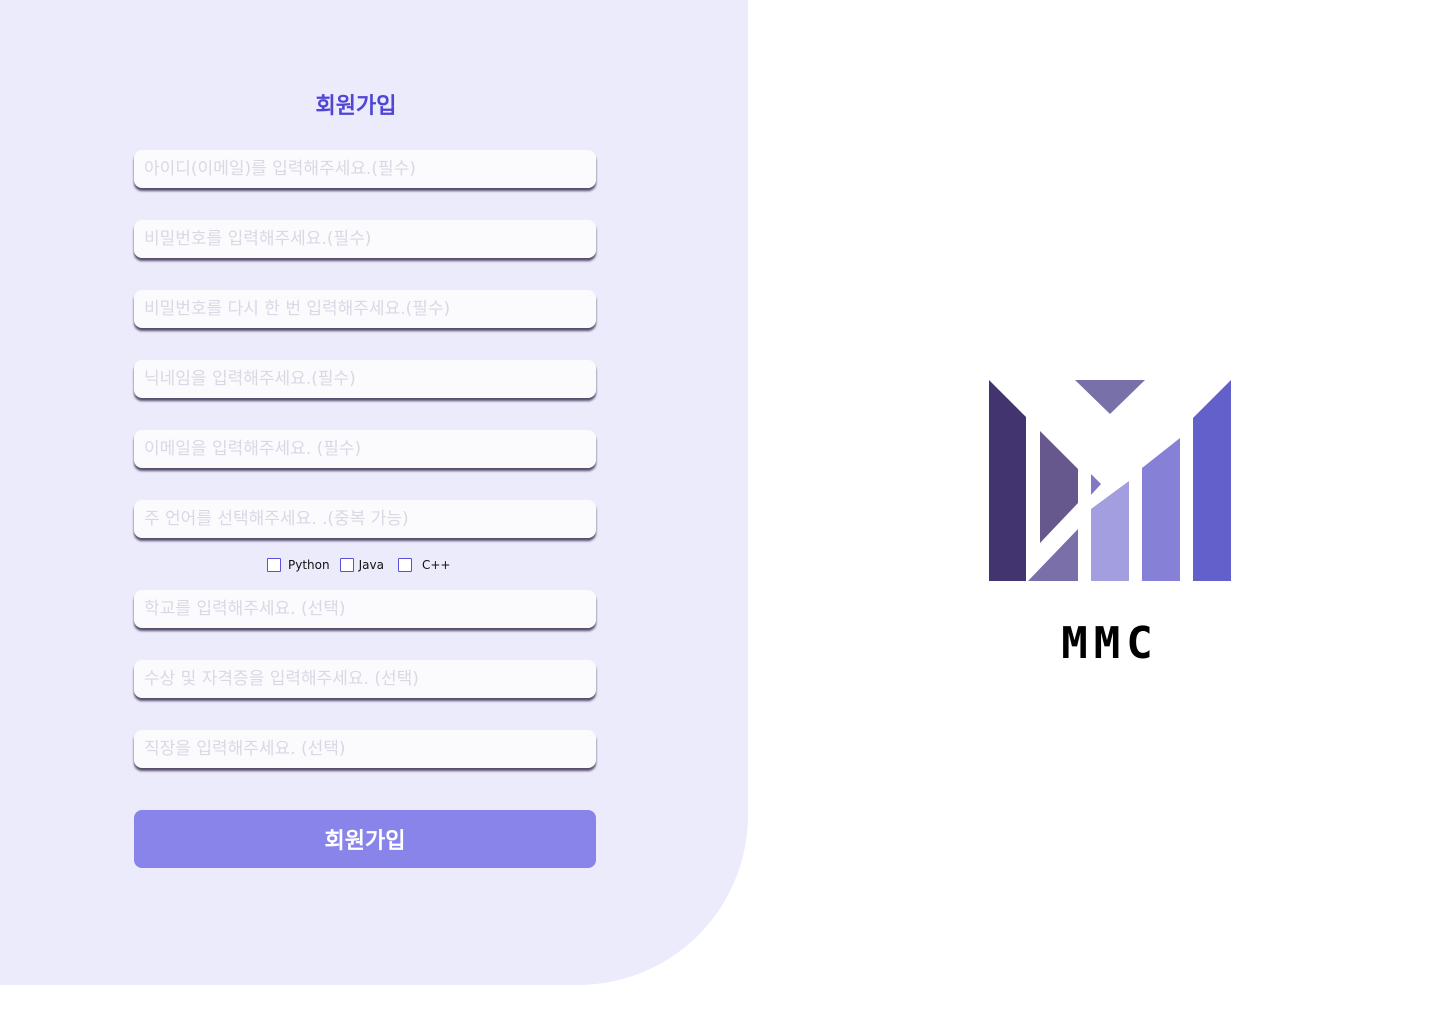  Describe the element at coordinates (365, 379) in the screenshot. I see `nickname-input` at that location.